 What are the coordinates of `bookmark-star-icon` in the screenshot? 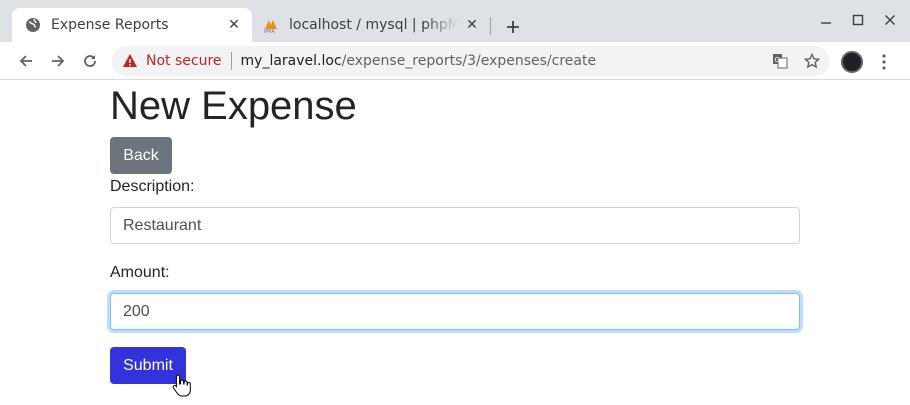 It's located at (812, 61).